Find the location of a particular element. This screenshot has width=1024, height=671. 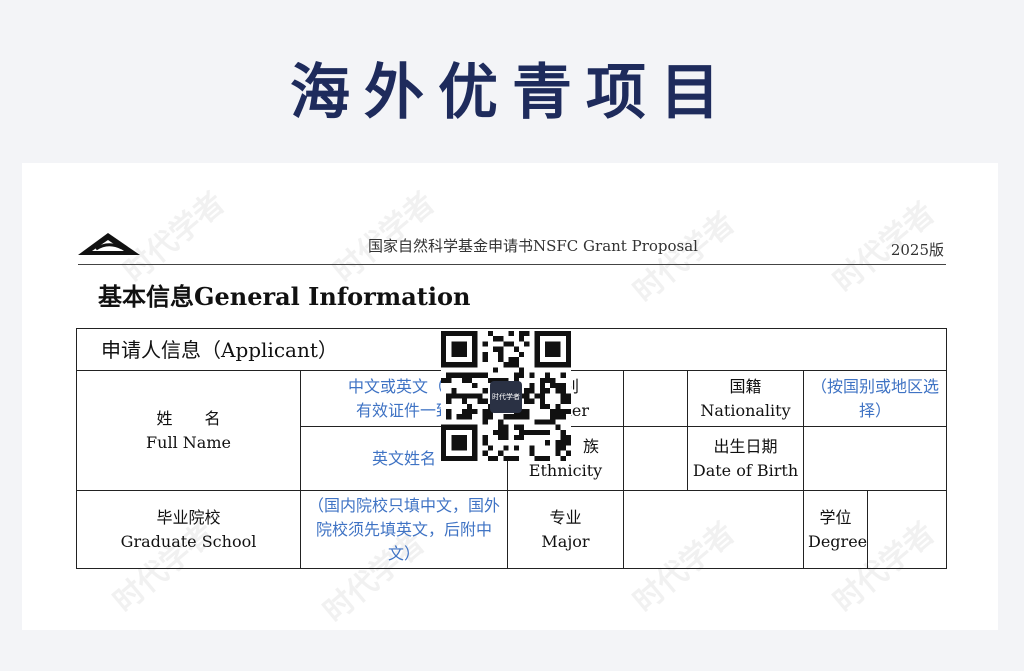

document-header: 国家自然科学基金申请书NSFC Grant Proposal 2025版 is located at coordinates (511, 245).